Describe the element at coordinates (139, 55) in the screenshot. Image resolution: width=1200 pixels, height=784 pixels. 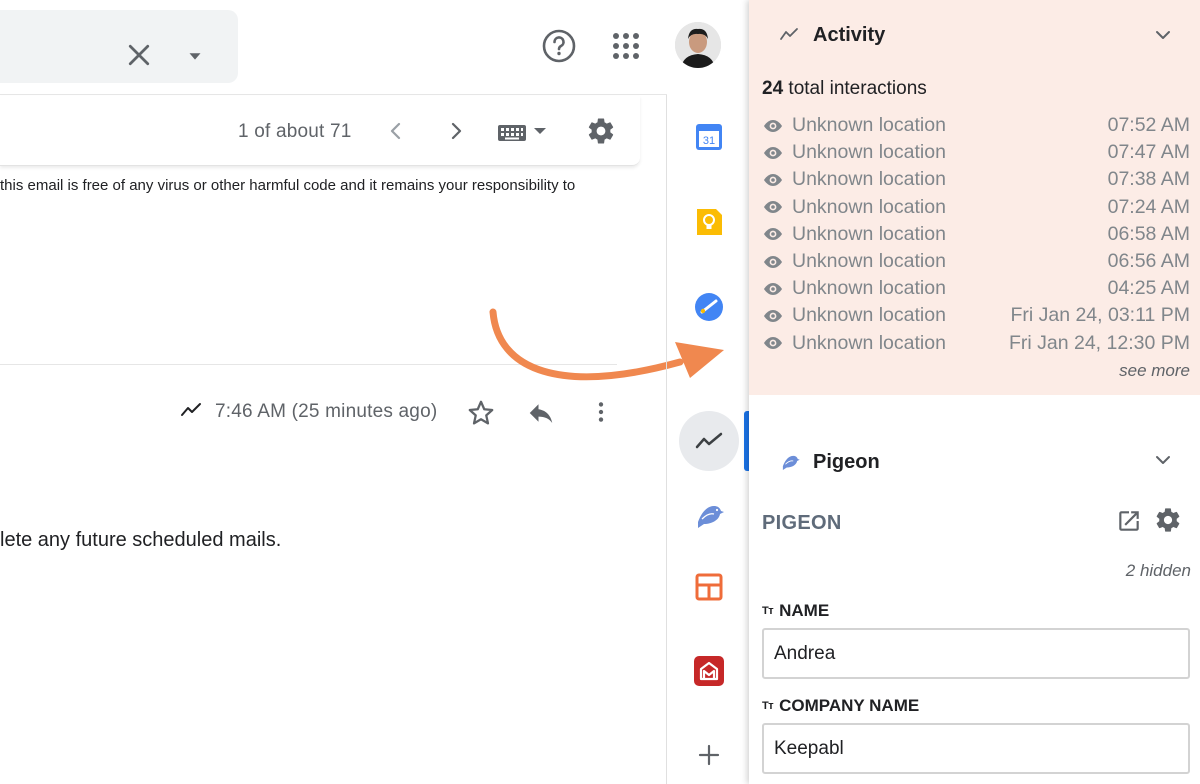
I see `close-icon` at that location.